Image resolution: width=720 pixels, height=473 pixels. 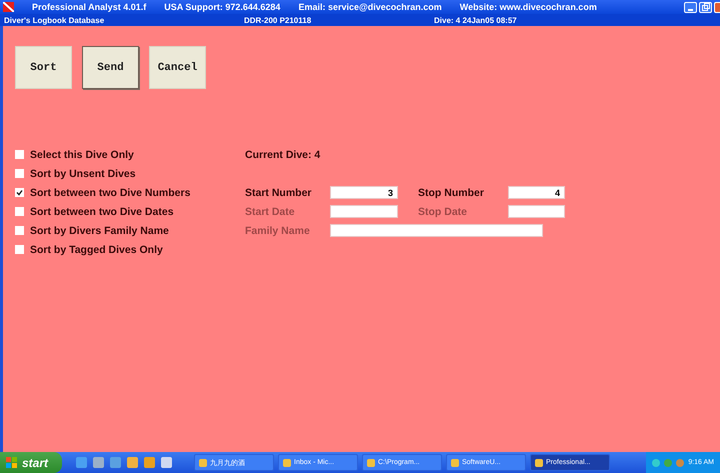 What do you see at coordinates (475, 20) in the screenshot?
I see `dive-info: Dive: 4 24Jan05 08:57` at bounding box center [475, 20].